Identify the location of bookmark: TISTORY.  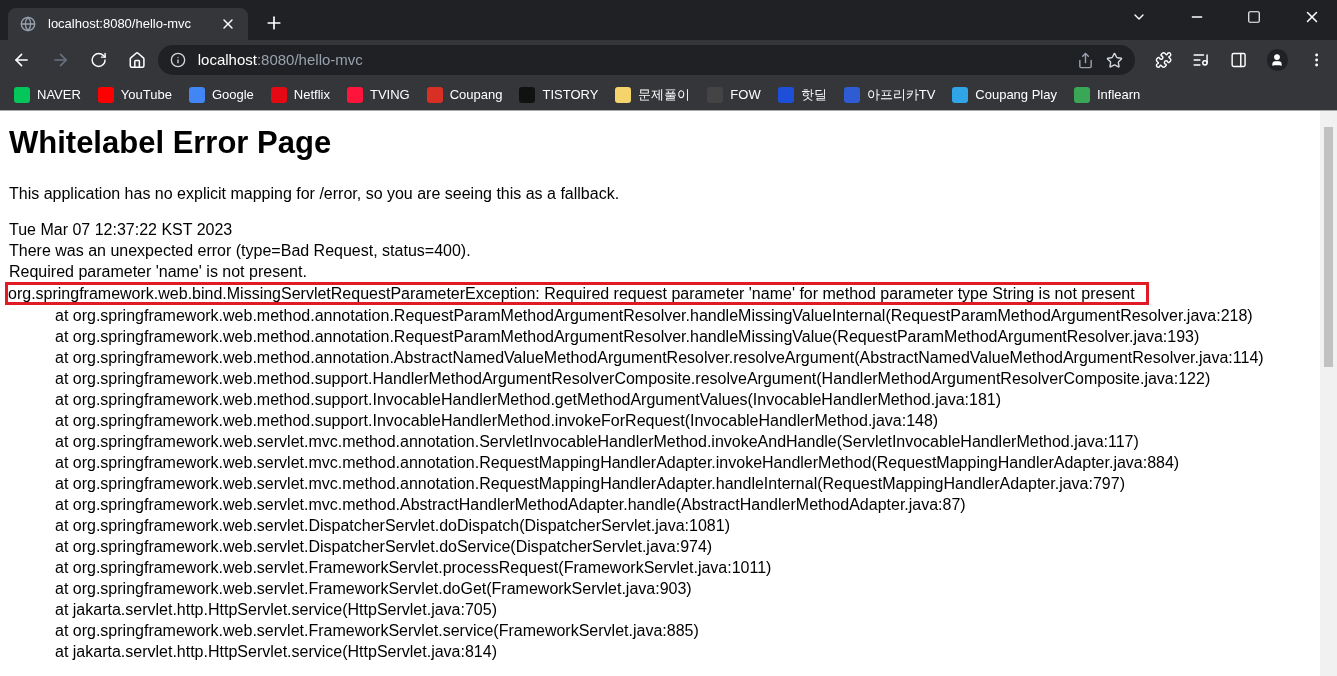
(559, 95).